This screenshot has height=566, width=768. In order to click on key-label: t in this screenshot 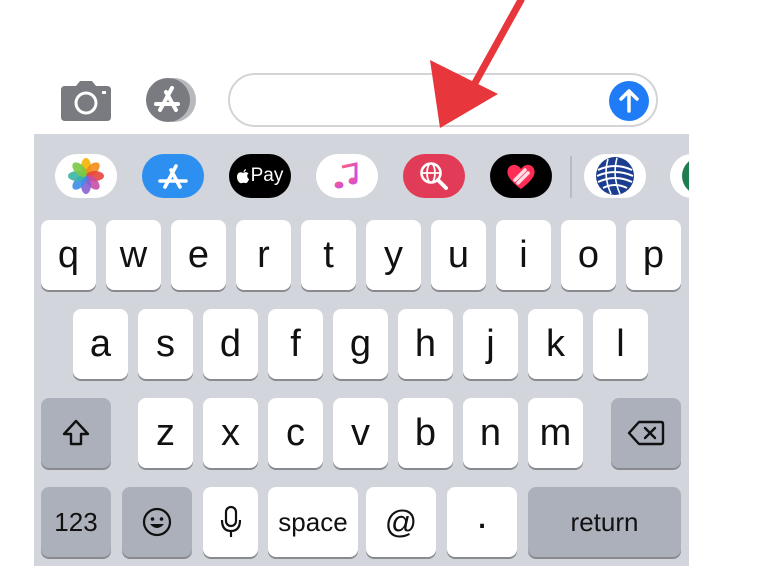, I will do `click(328, 255)`.